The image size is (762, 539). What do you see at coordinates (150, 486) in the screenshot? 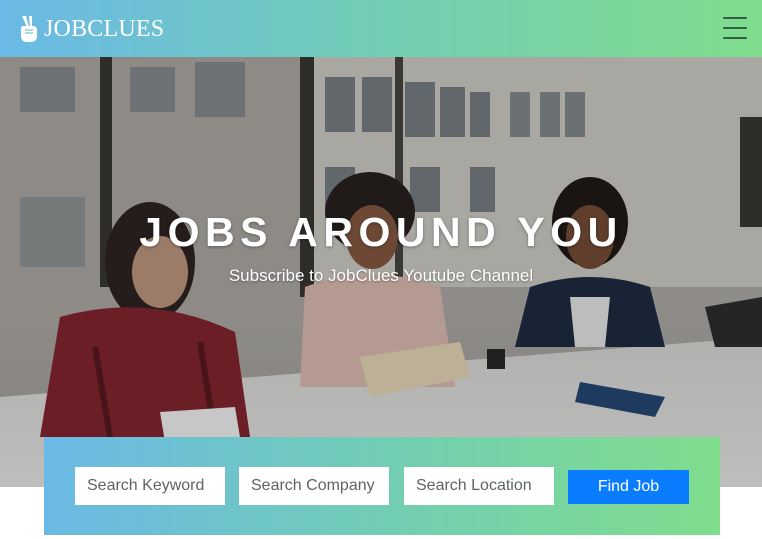
I see `search-keyword-input` at bounding box center [150, 486].